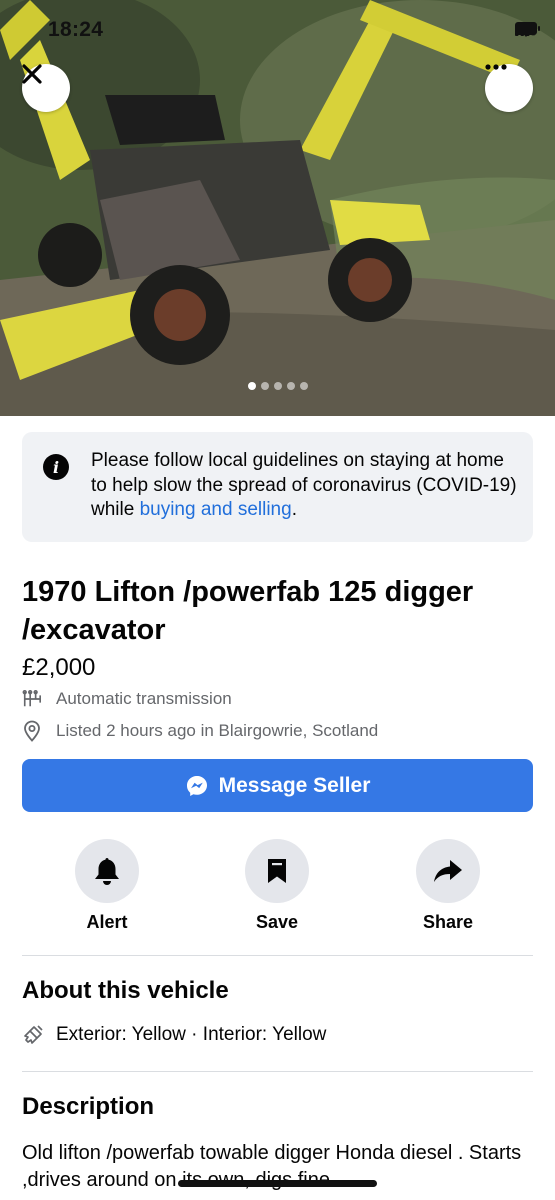  Describe the element at coordinates (32, 74) in the screenshot. I see `close-icon` at that location.